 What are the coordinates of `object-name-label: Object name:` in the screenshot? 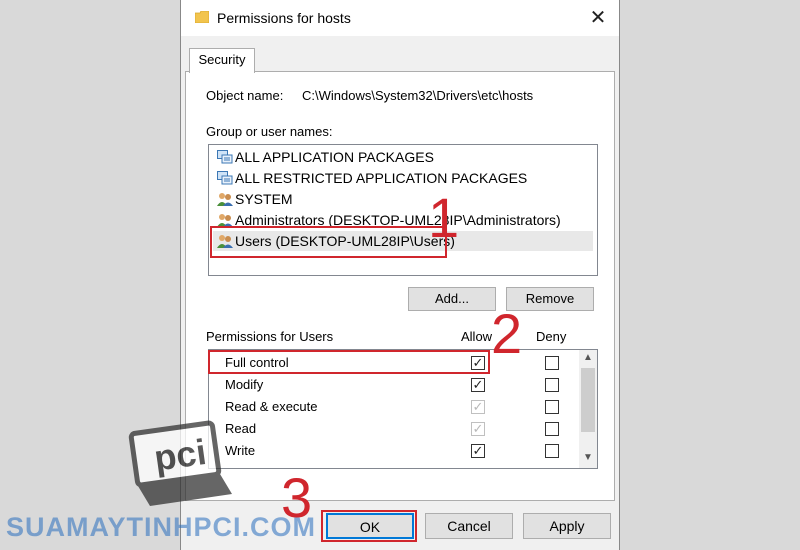 It's located at (245, 95).